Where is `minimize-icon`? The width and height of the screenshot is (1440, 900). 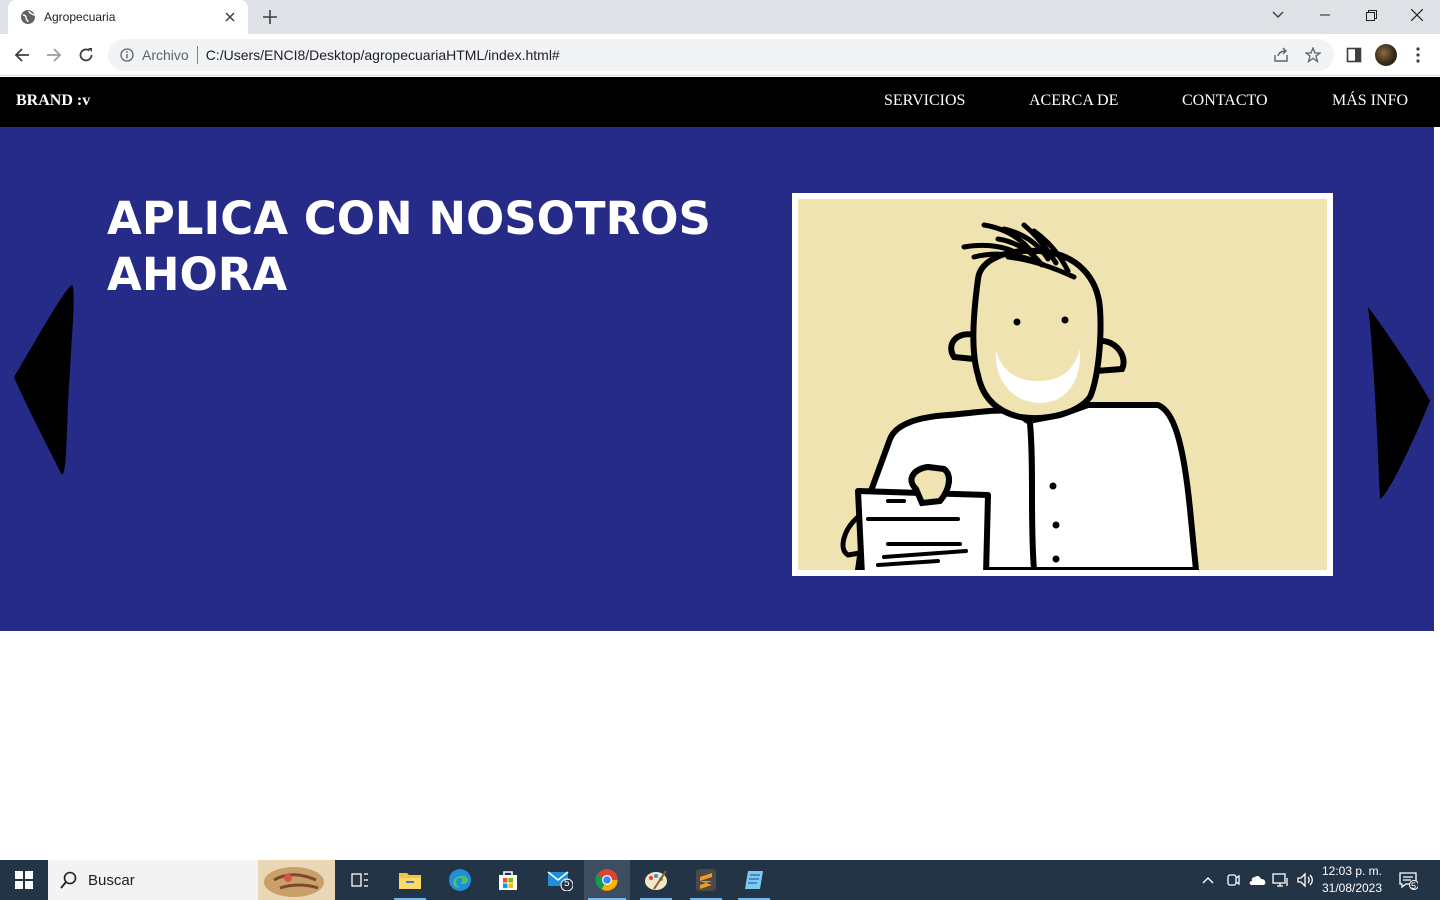
minimize-icon is located at coordinates (1325, 15).